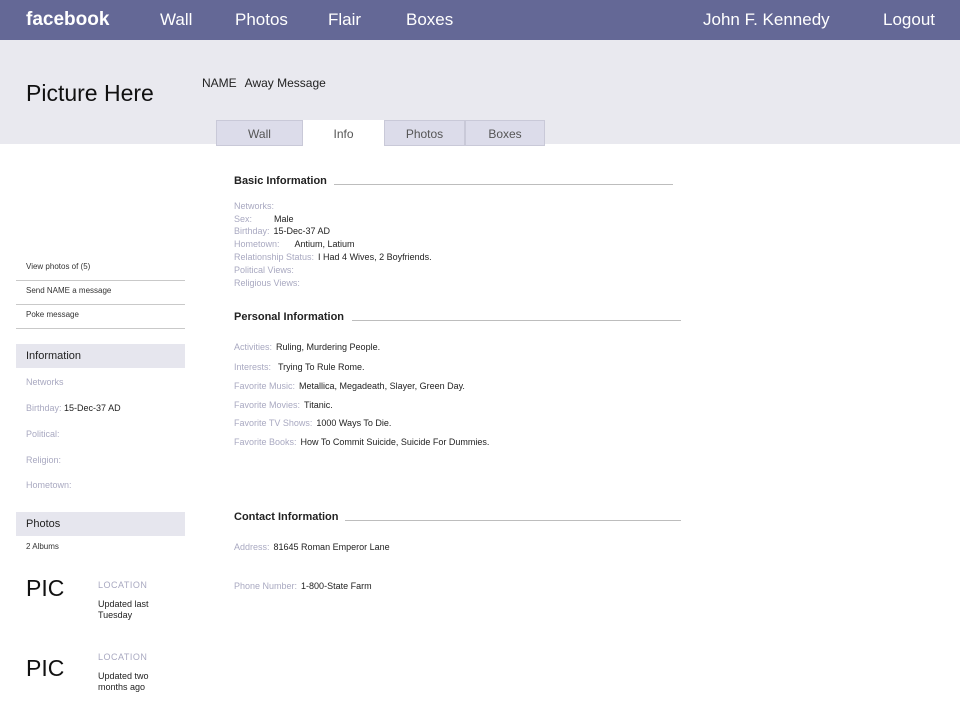 This screenshot has height=720, width=960. Describe the element at coordinates (354, 423) in the screenshot. I see `field-value: 1000 Ways To Die.` at that location.